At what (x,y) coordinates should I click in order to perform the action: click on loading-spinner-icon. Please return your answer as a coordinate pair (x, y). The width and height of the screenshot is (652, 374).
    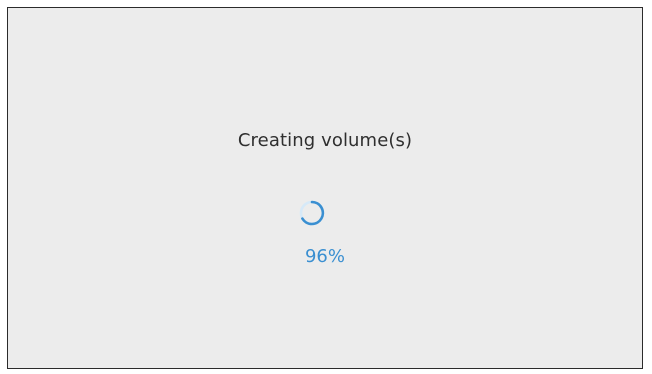
    Looking at the image, I should click on (312, 213).